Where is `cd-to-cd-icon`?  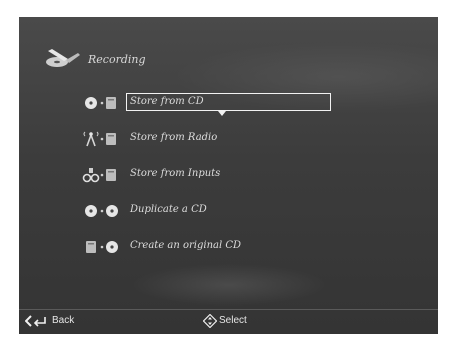 cd-to-cd-icon is located at coordinates (102, 211).